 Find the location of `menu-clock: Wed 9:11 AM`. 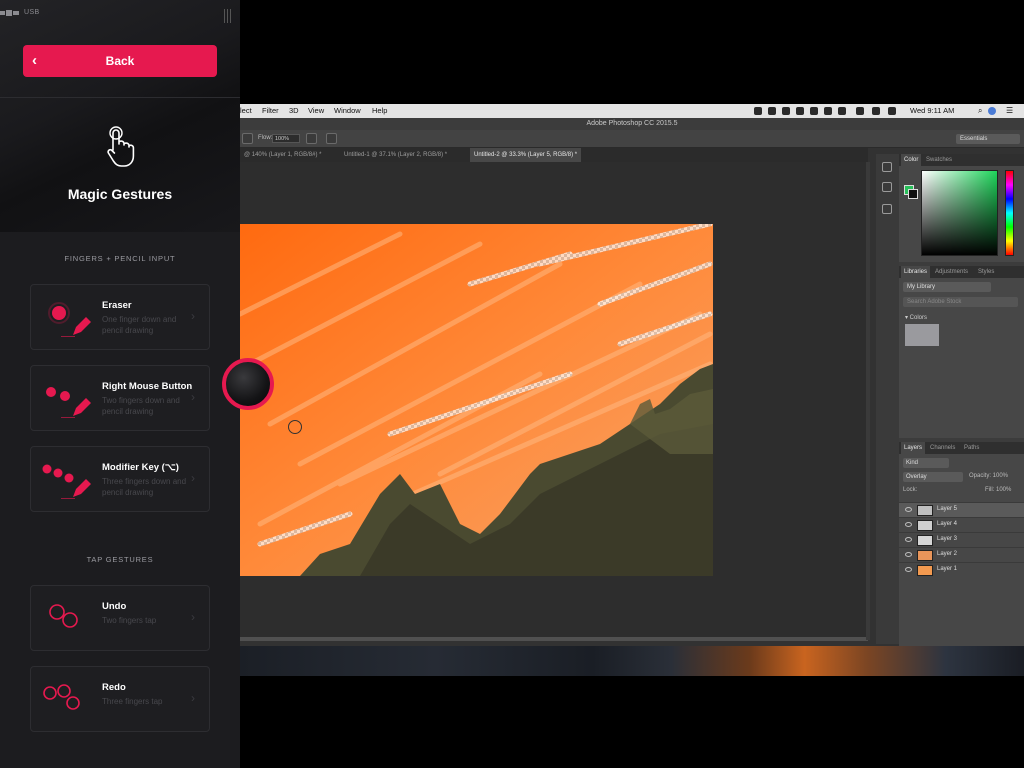

menu-clock: Wed 9:11 AM is located at coordinates (932, 110).